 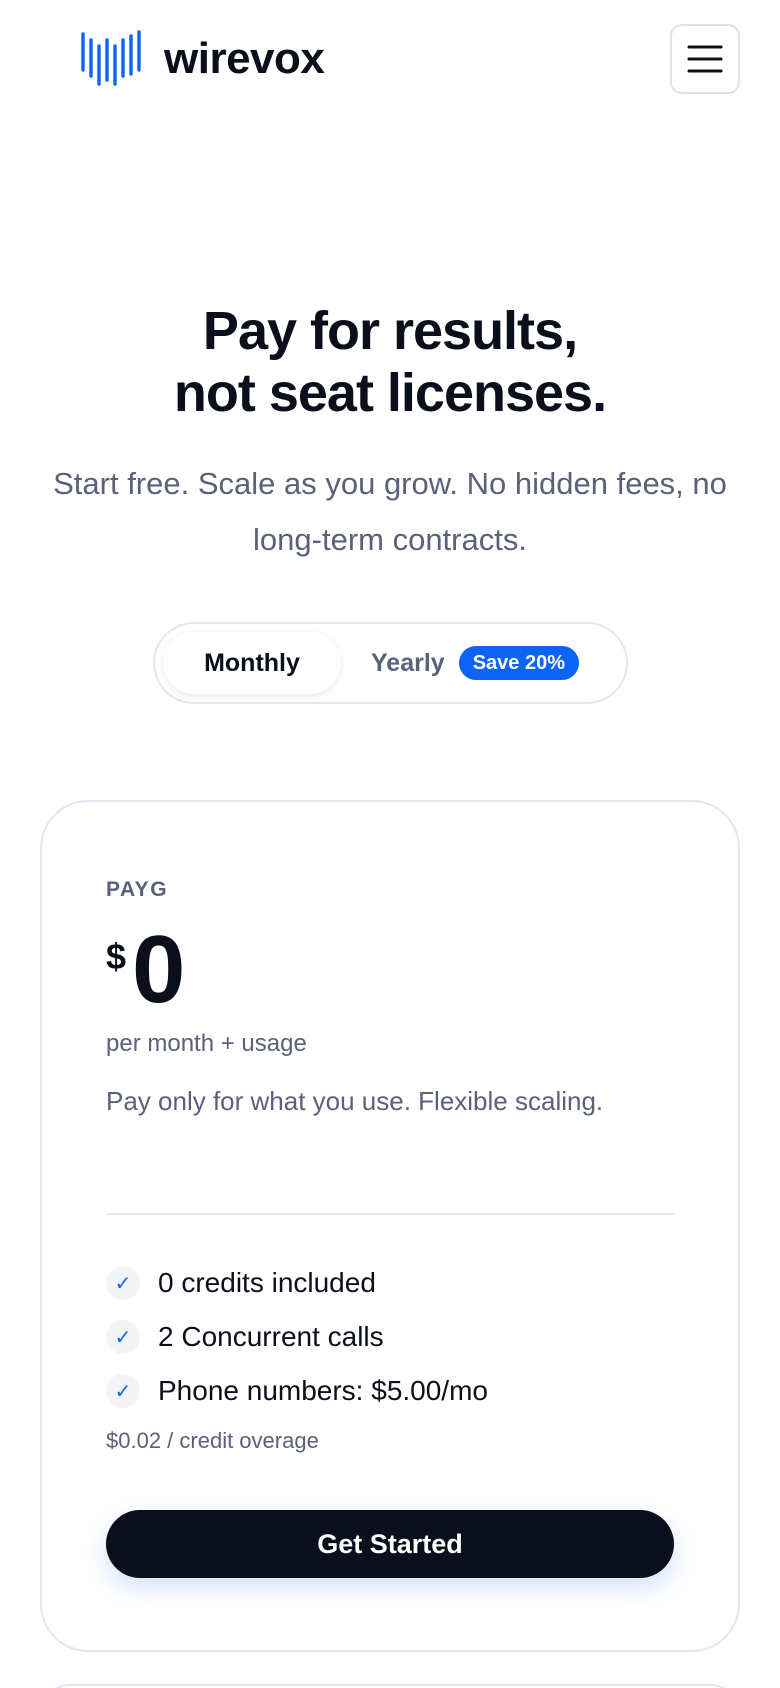 What do you see at coordinates (390, 393) in the screenshot?
I see `hero-title-line-2: not seat licenses.` at bounding box center [390, 393].